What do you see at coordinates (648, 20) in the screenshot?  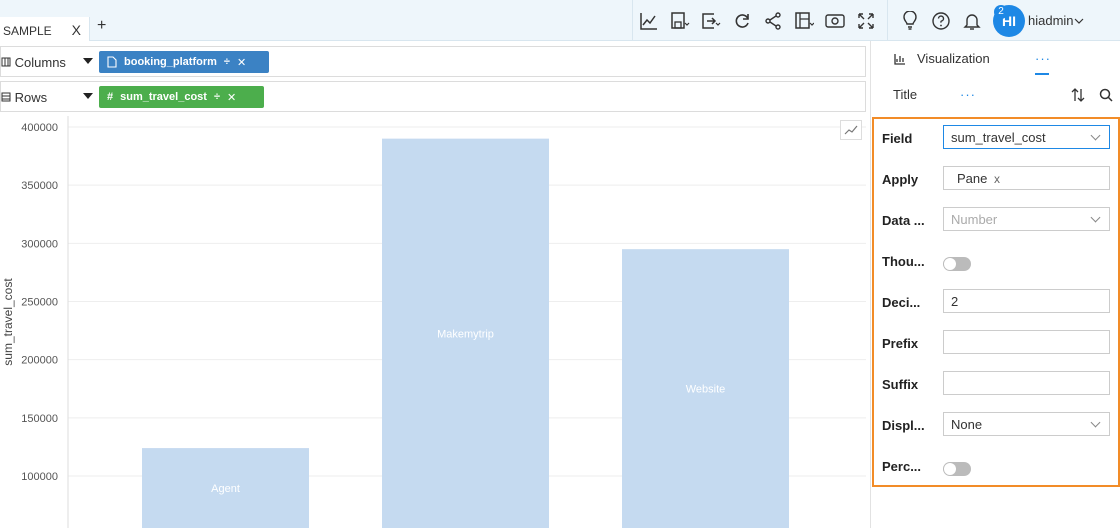 I see `chart-line-icon` at bounding box center [648, 20].